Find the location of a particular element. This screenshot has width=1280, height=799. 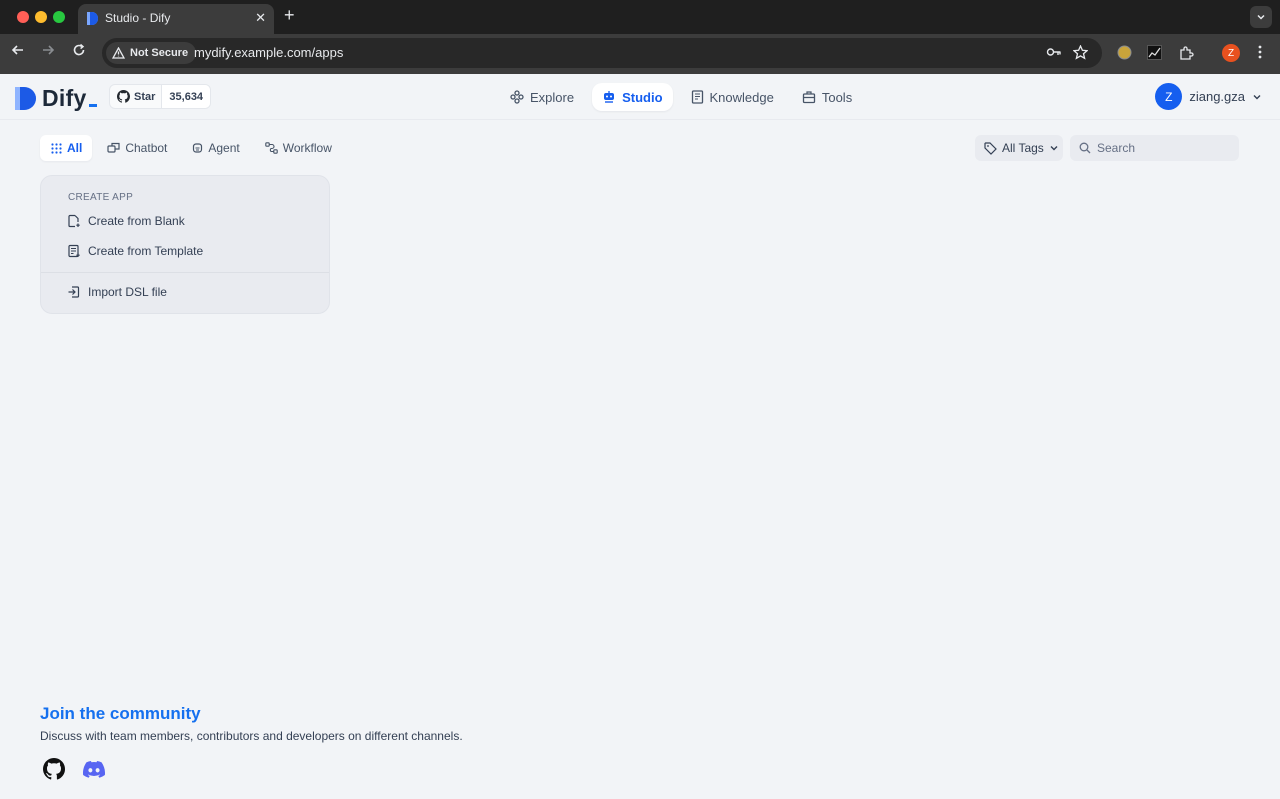

github-star-count: 35,634 is located at coordinates (186, 96).